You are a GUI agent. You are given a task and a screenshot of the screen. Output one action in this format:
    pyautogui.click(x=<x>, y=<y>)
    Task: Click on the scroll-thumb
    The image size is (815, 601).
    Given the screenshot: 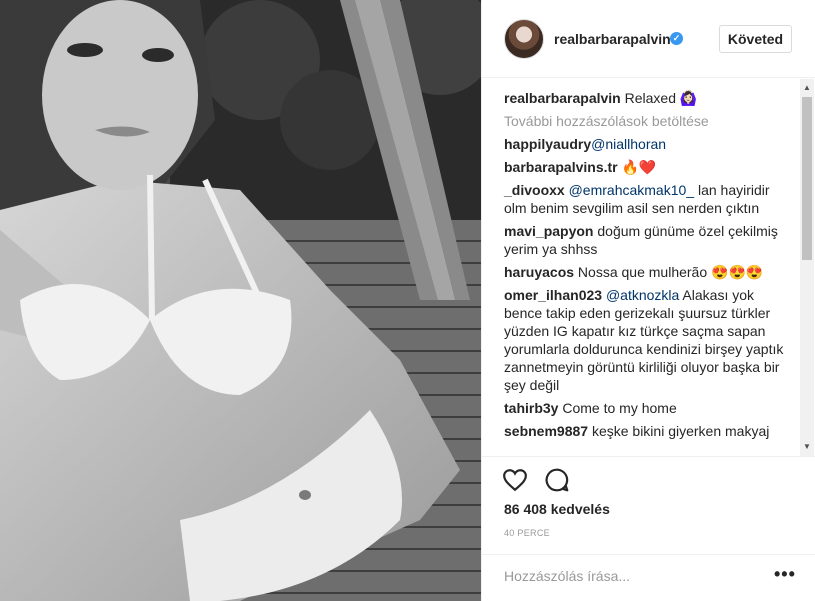 What is the action you would take?
    pyautogui.click(x=807, y=178)
    